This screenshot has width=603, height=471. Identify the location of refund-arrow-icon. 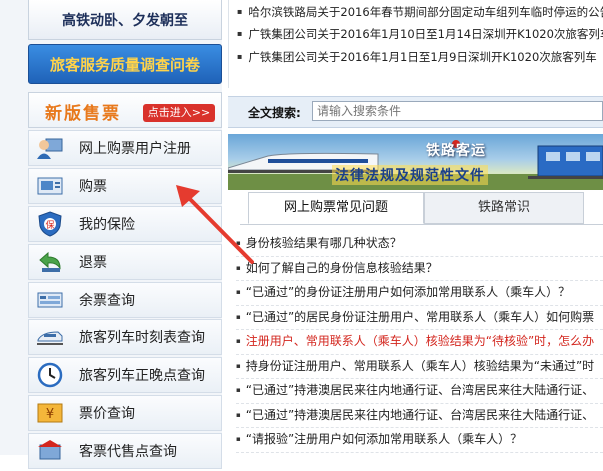
(50, 262).